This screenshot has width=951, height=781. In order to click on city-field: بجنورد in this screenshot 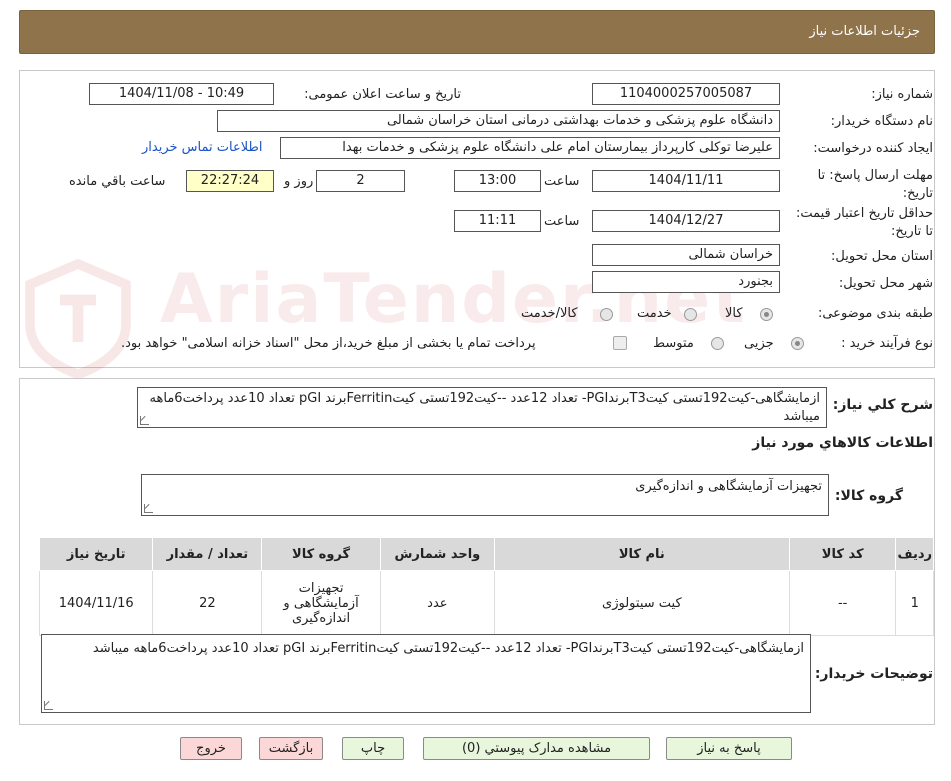, I will do `click(686, 282)`.